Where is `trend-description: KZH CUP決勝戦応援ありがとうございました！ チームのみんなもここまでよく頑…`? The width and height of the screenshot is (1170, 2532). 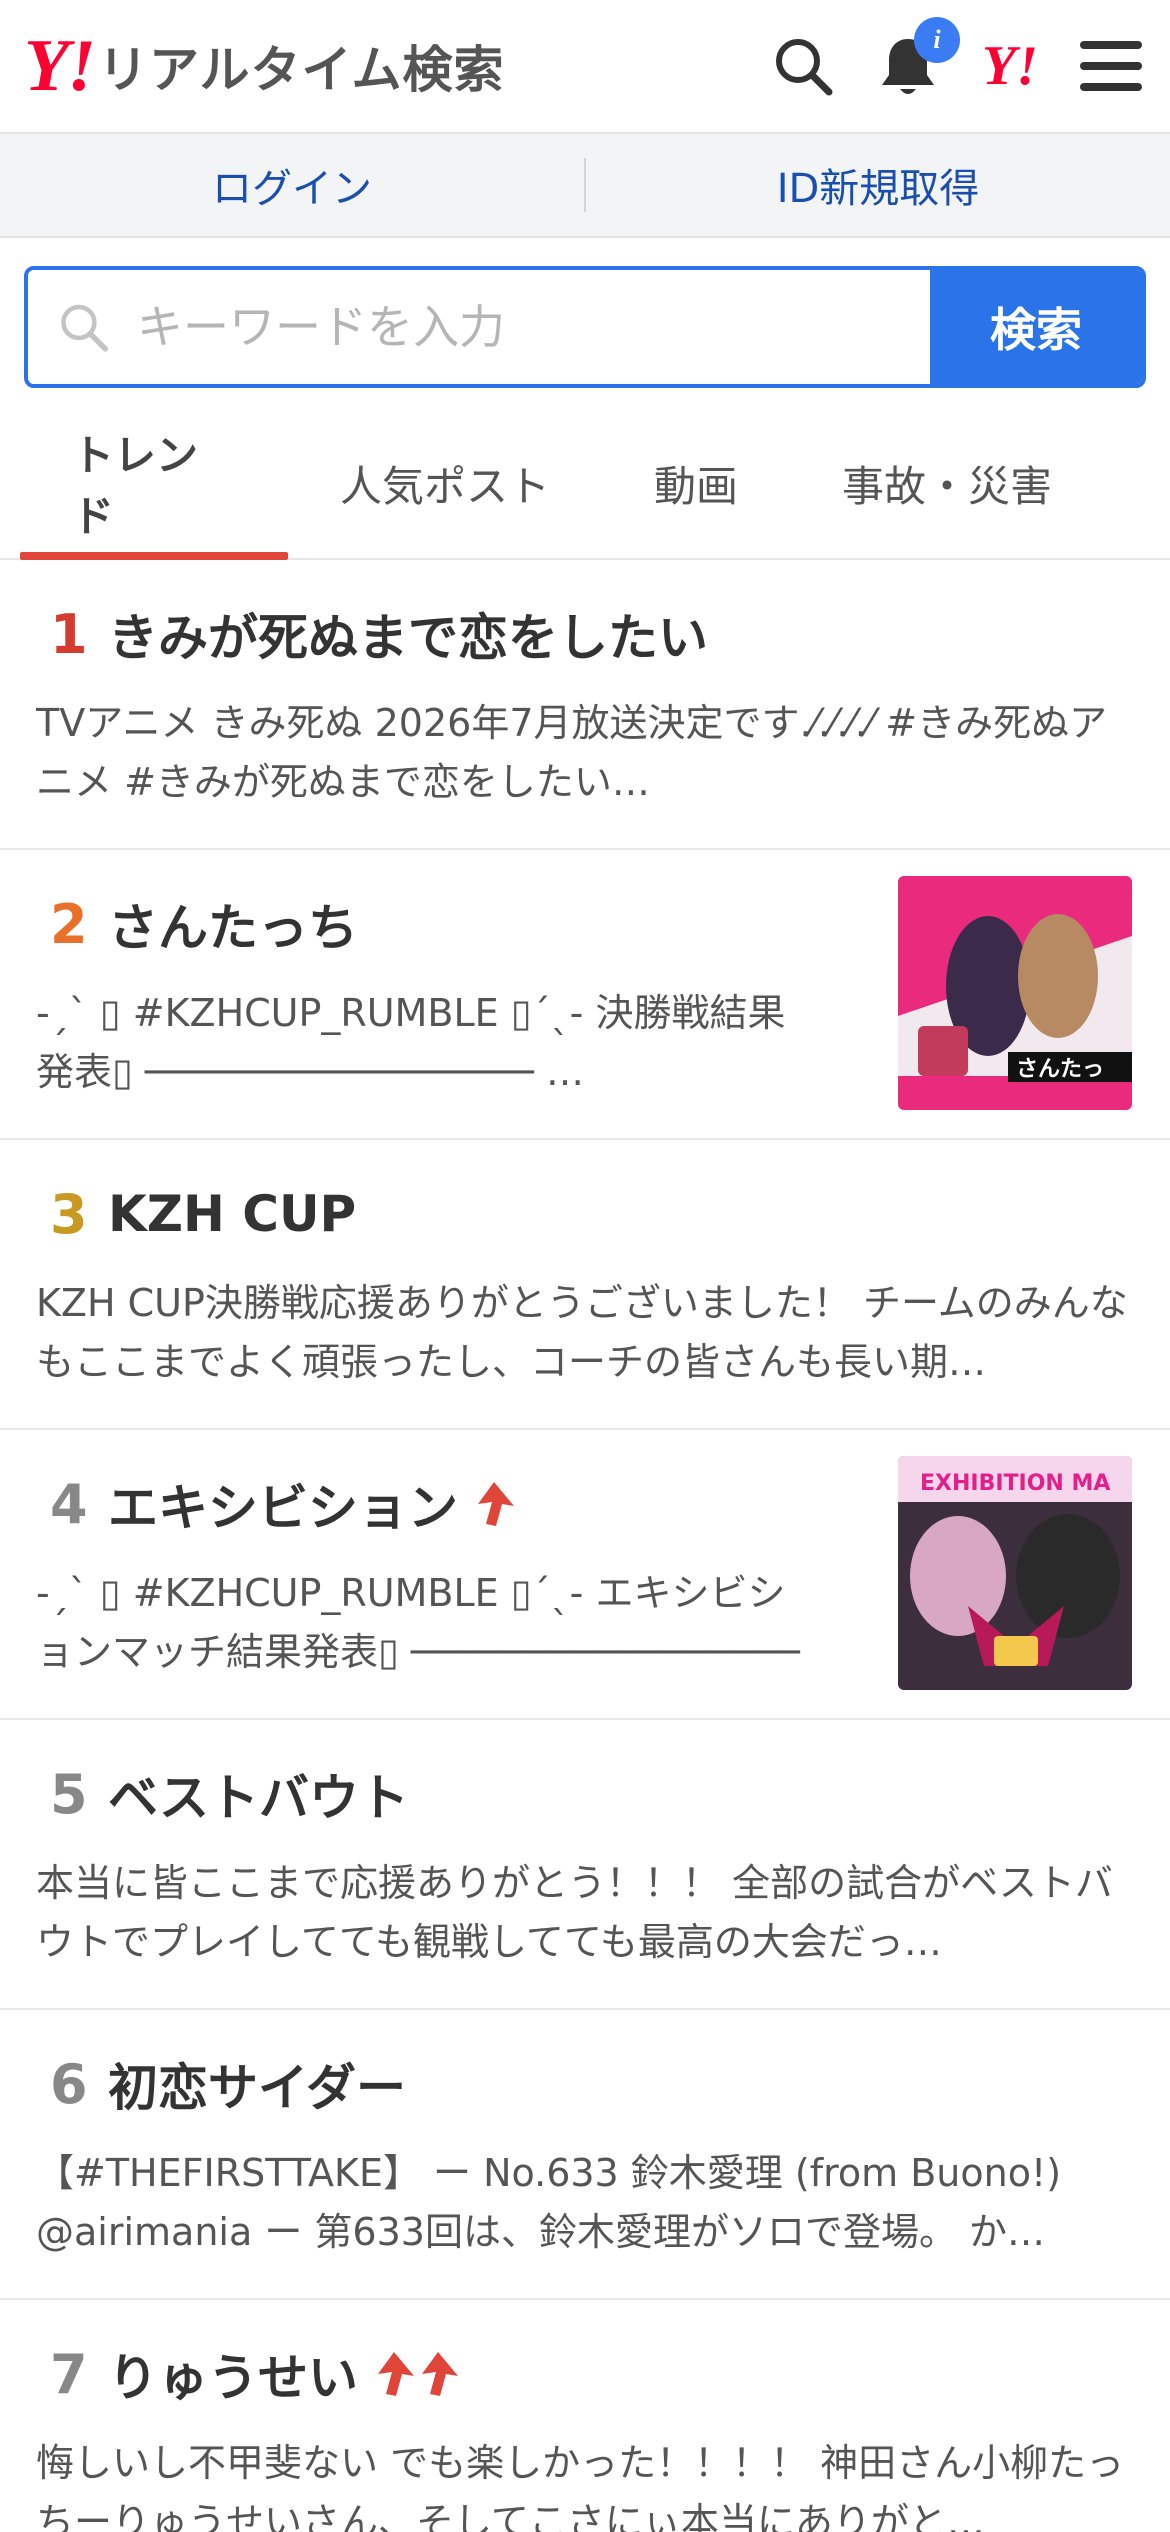
trend-description: KZH CUP決勝戦応援ありがとうございました！ チームのみんなもここまでよく頑… is located at coordinates (582, 1332).